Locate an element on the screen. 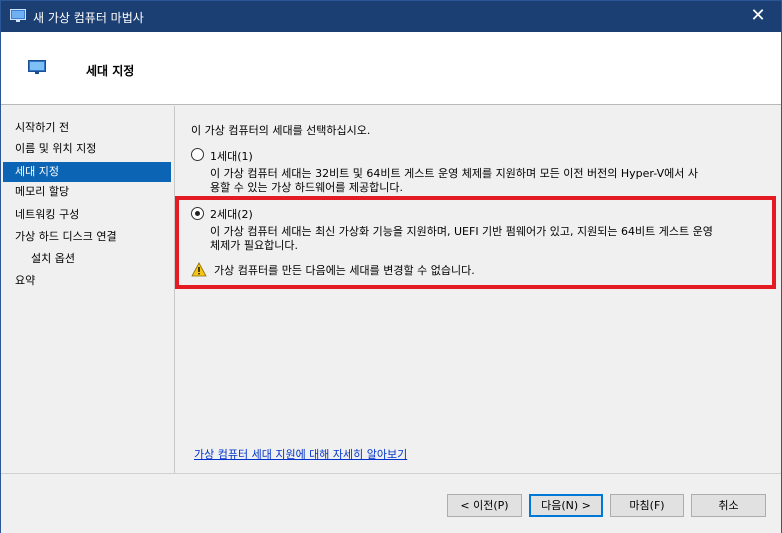 Image resolution: width=782 pixels, height=533 pixels. previous-button: < 이전(P) is located at coordinates (484, 505).